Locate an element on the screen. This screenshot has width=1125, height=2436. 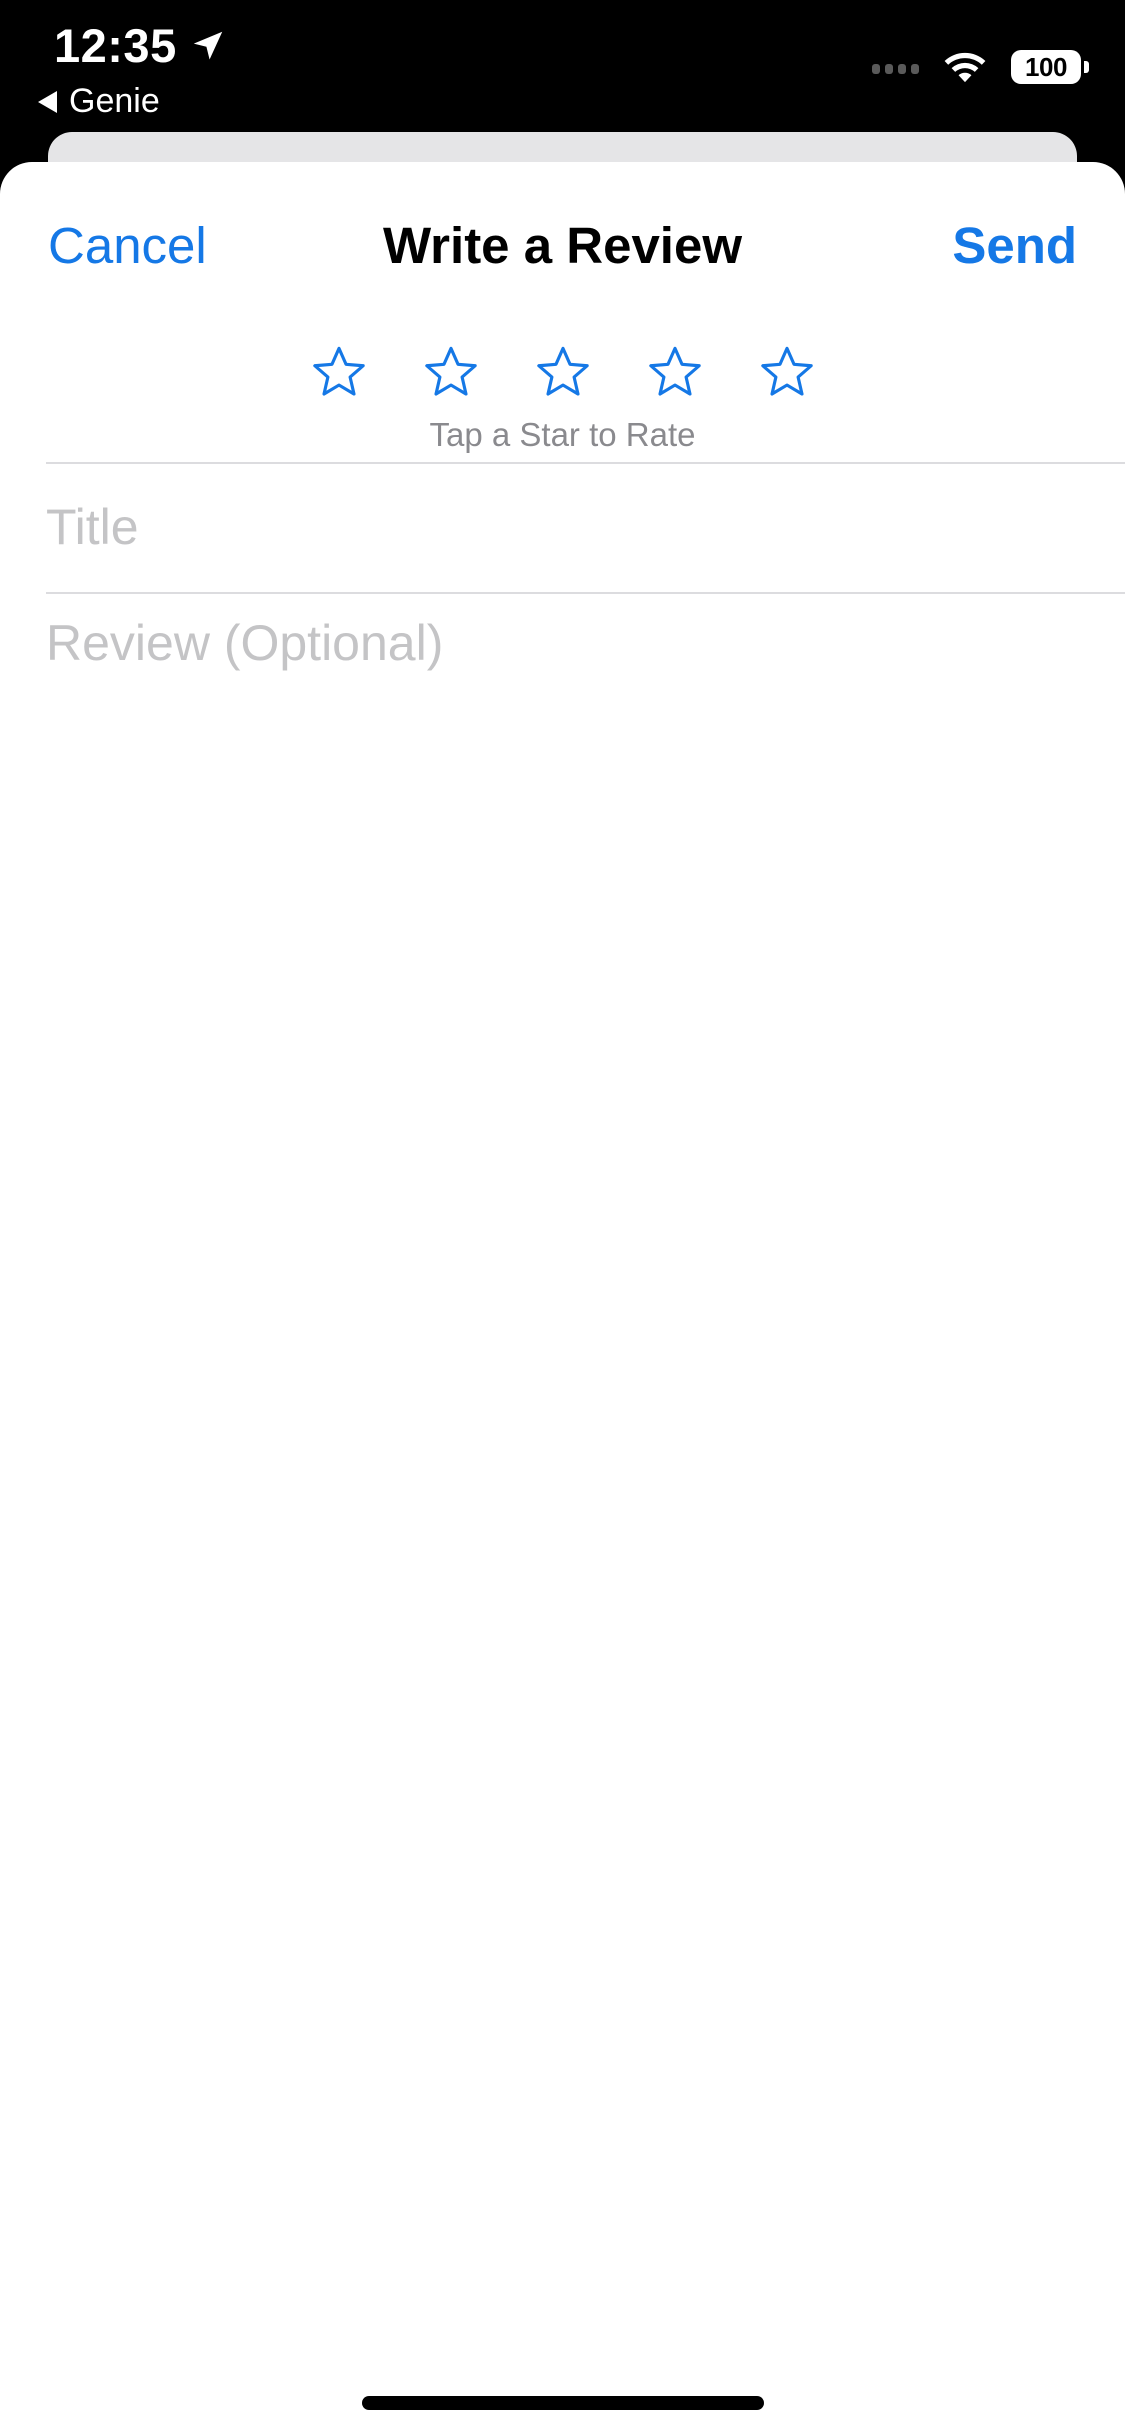
star-5-icon is located at coordinates (787, 373).